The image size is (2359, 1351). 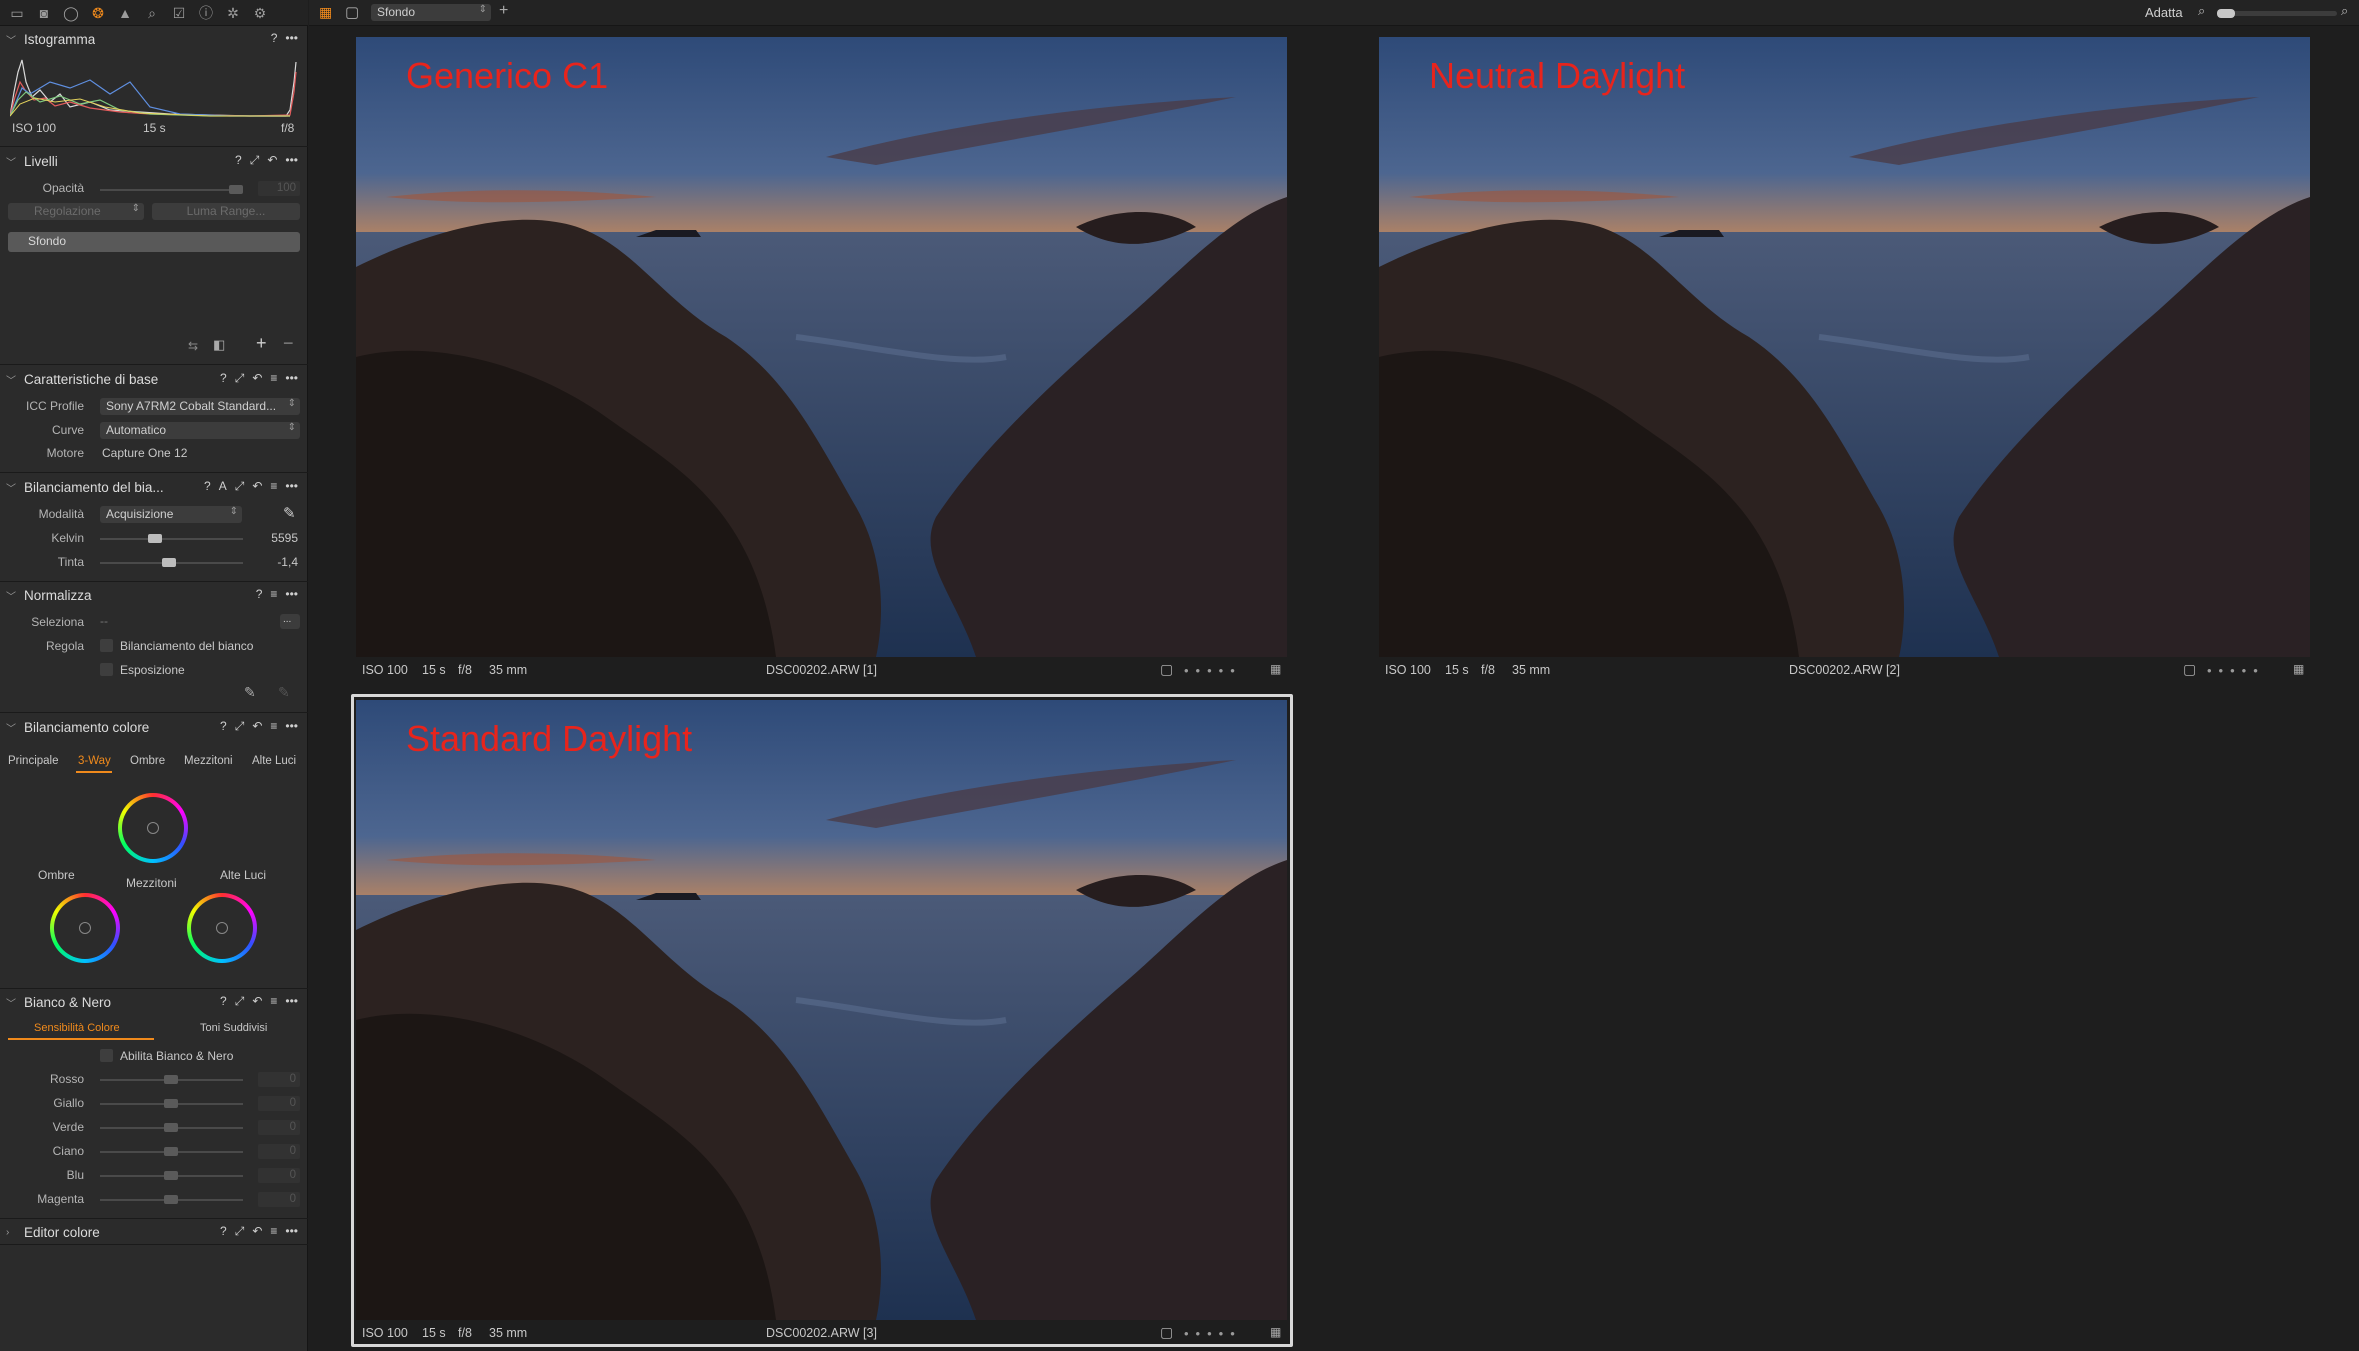 What do you see at coordinates (98, 13) in the screenshot?
I see `color-icon: ❂` at bounding box center [98, 13].